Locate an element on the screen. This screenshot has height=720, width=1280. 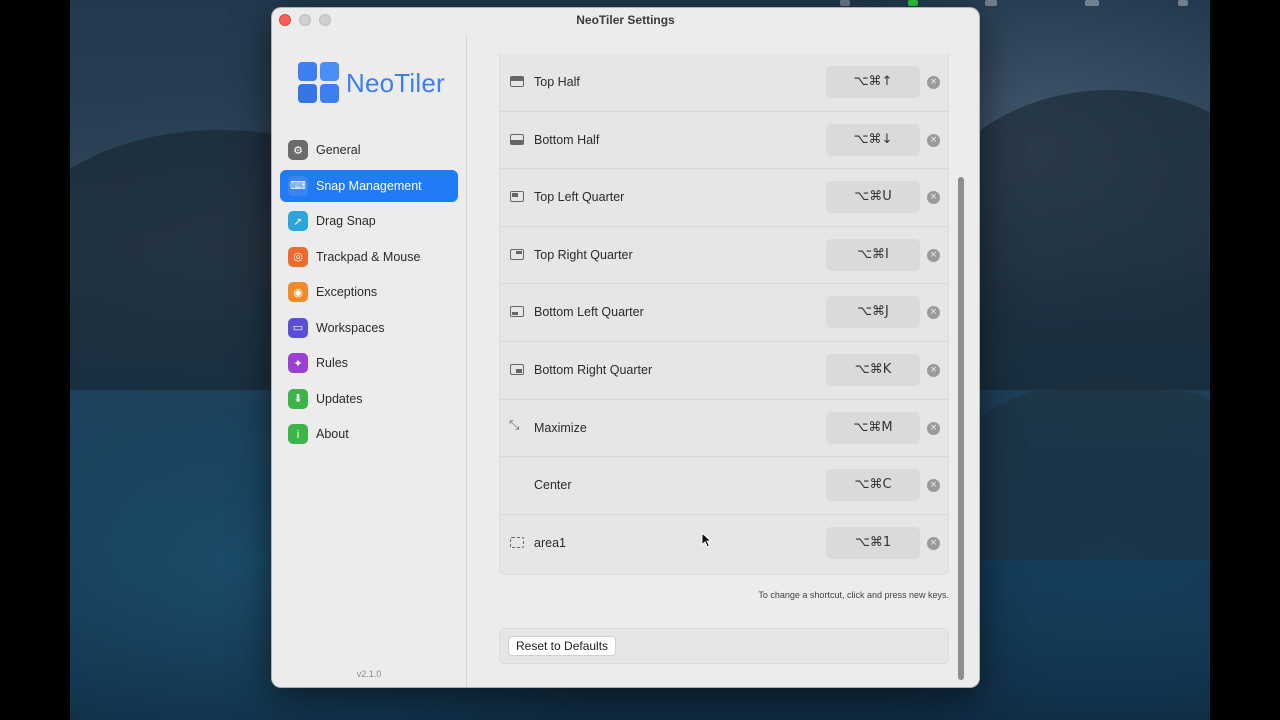
top-right-quarter-icon is located at coordinates (517, 254).